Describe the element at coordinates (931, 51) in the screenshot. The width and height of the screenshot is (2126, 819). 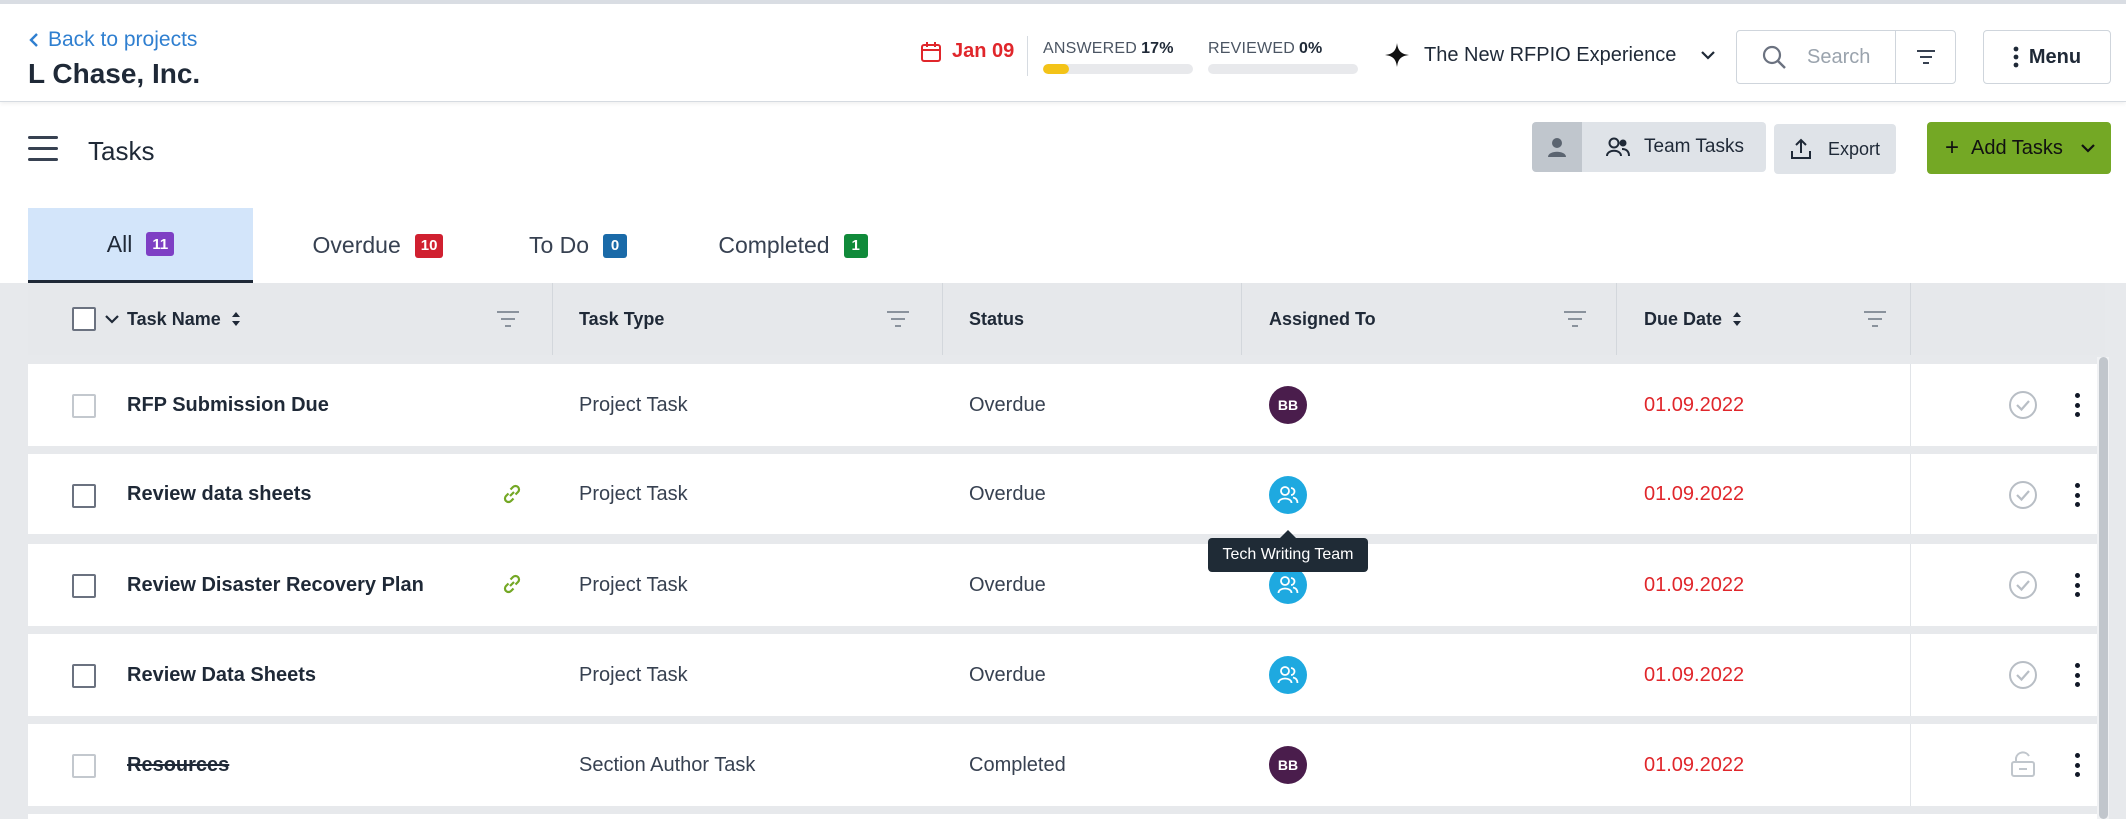
I see `calendar-icon` at that location.